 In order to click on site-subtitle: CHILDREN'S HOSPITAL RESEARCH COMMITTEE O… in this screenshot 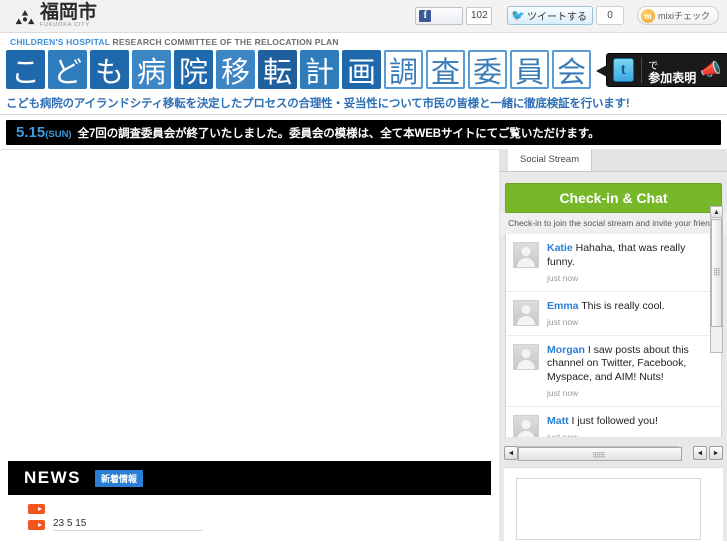, I will do `click(363, 40)`.